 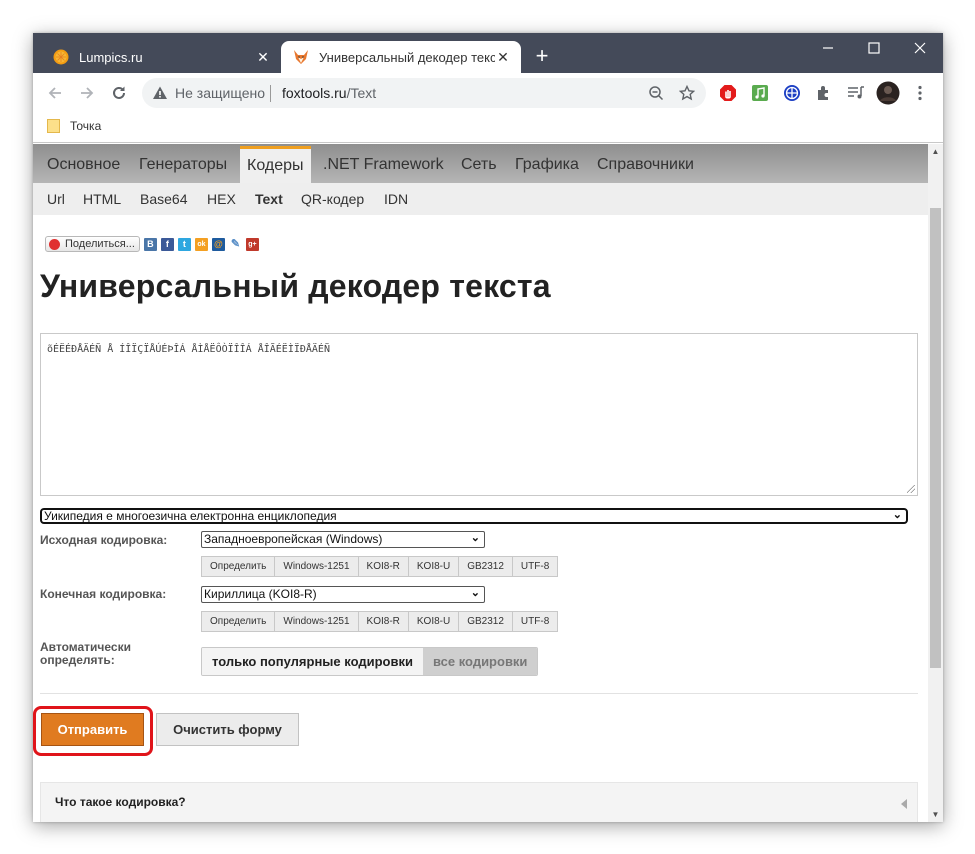 What do you see at coordinates (888, 93) in the screenshot?
I see `profile-avatar` at bounding box center [888, 93].